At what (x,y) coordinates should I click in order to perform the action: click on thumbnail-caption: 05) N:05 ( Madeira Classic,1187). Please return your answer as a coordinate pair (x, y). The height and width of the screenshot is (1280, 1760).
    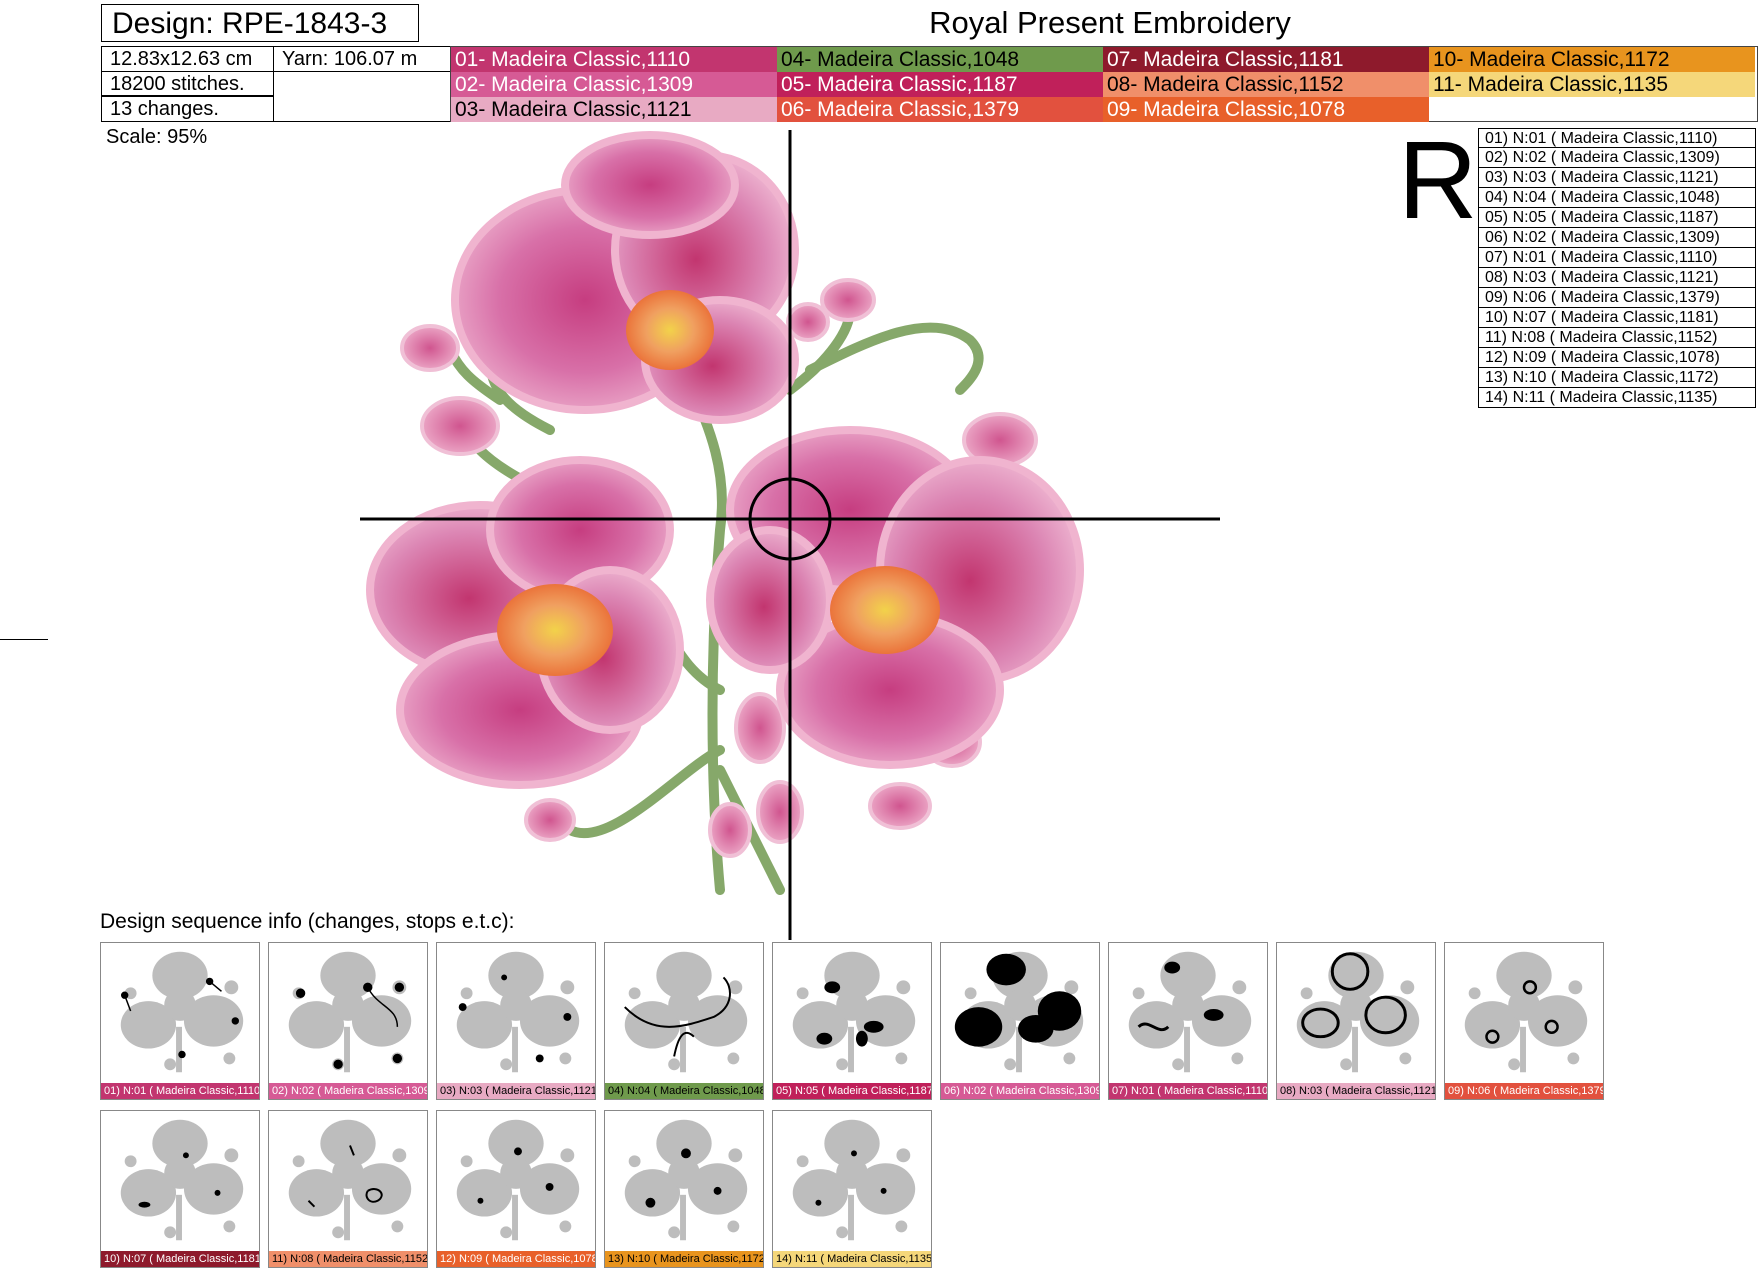
    Looking at the image, I should click on (852, 1091).